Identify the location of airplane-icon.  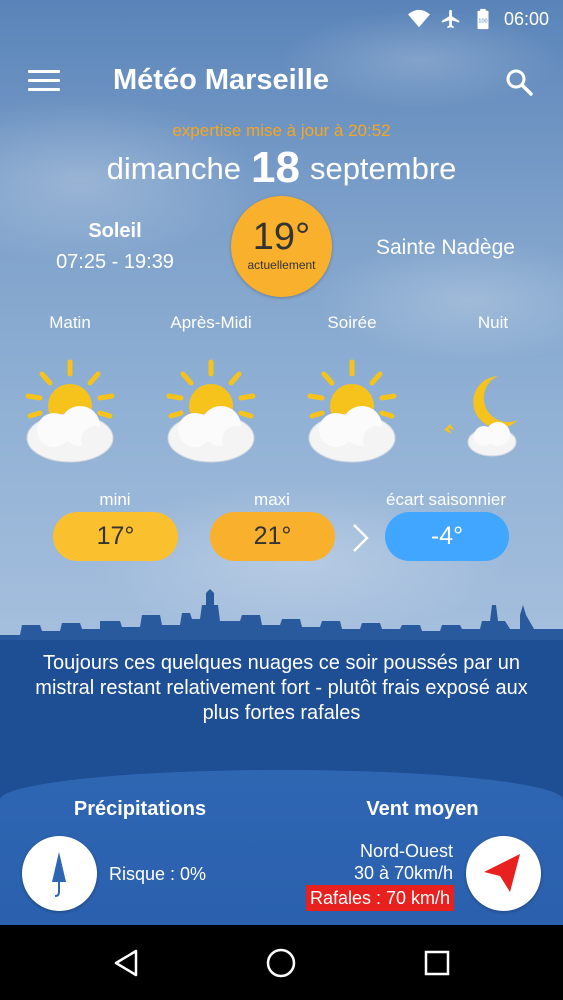
(450, 19).